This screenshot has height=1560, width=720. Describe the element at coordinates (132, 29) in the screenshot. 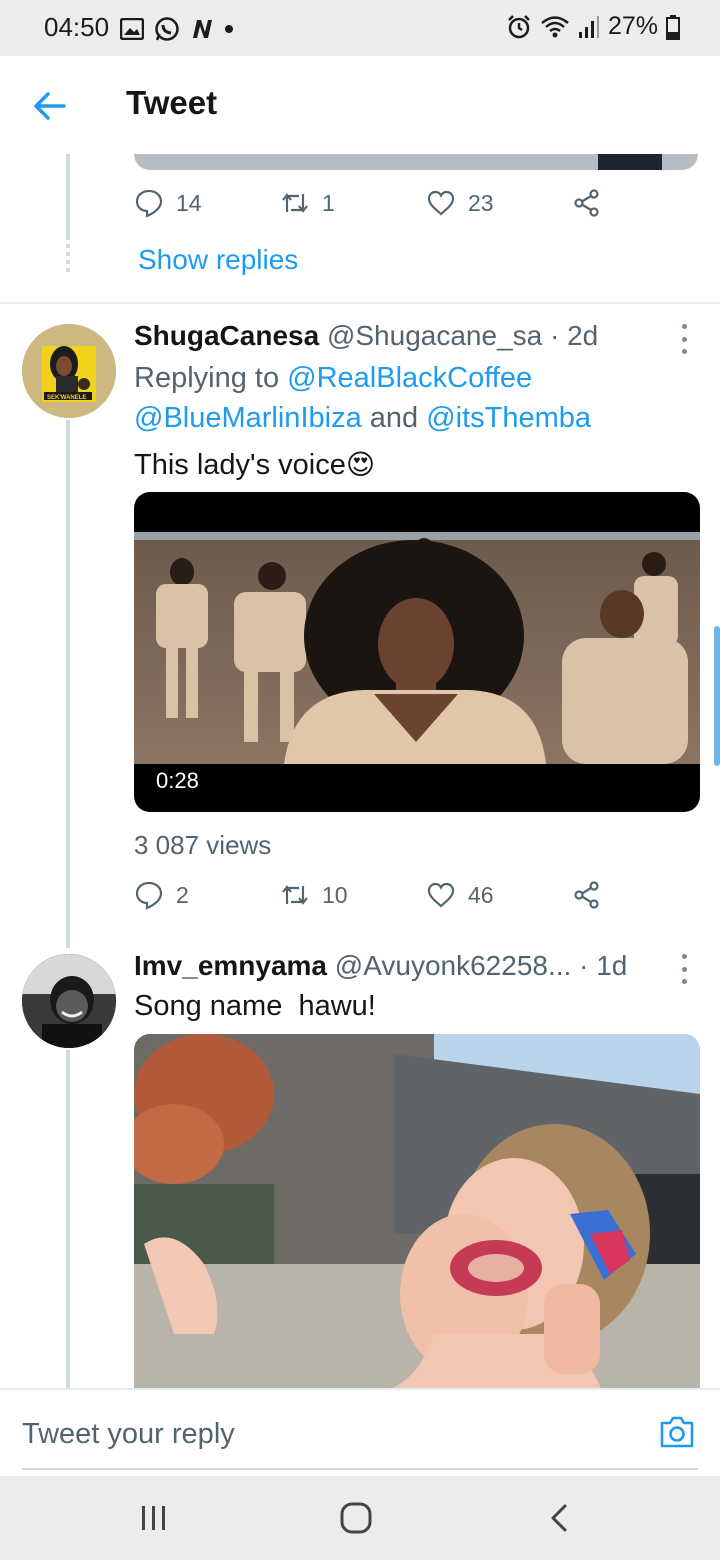

I see `gallery-icon` at that location.